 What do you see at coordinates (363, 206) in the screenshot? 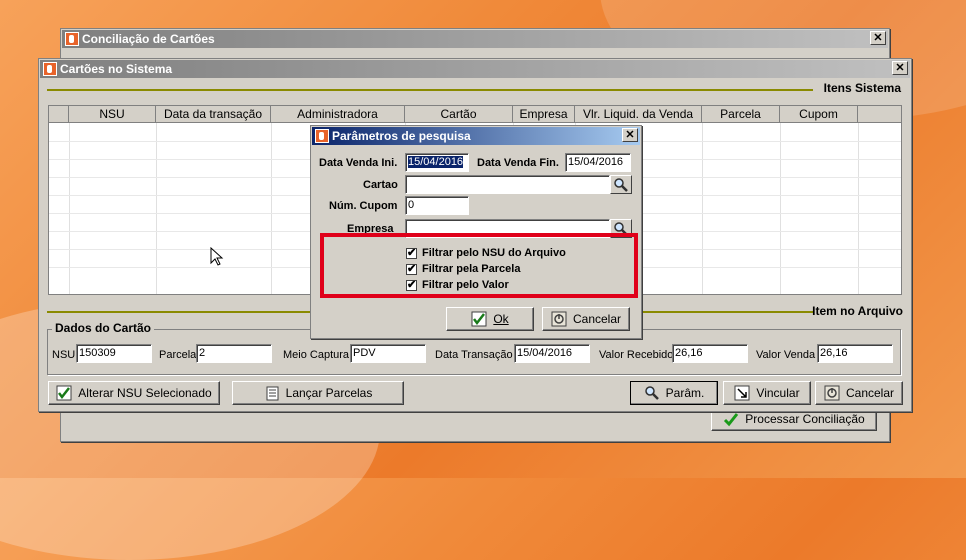
I see `cupom-label: Núm. Cupom` at bounding box center [363, 206].